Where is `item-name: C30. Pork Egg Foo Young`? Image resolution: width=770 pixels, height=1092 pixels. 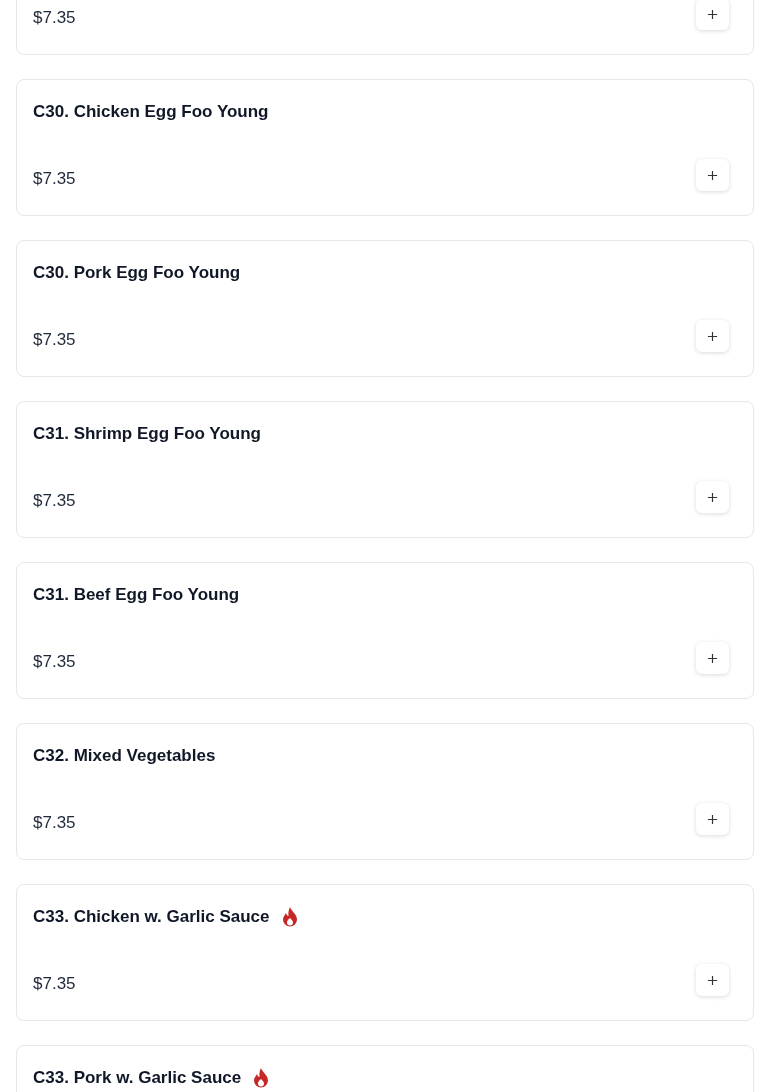
item-name: C30. Pork Egg Foo Young is located at coordinates (137, 273).